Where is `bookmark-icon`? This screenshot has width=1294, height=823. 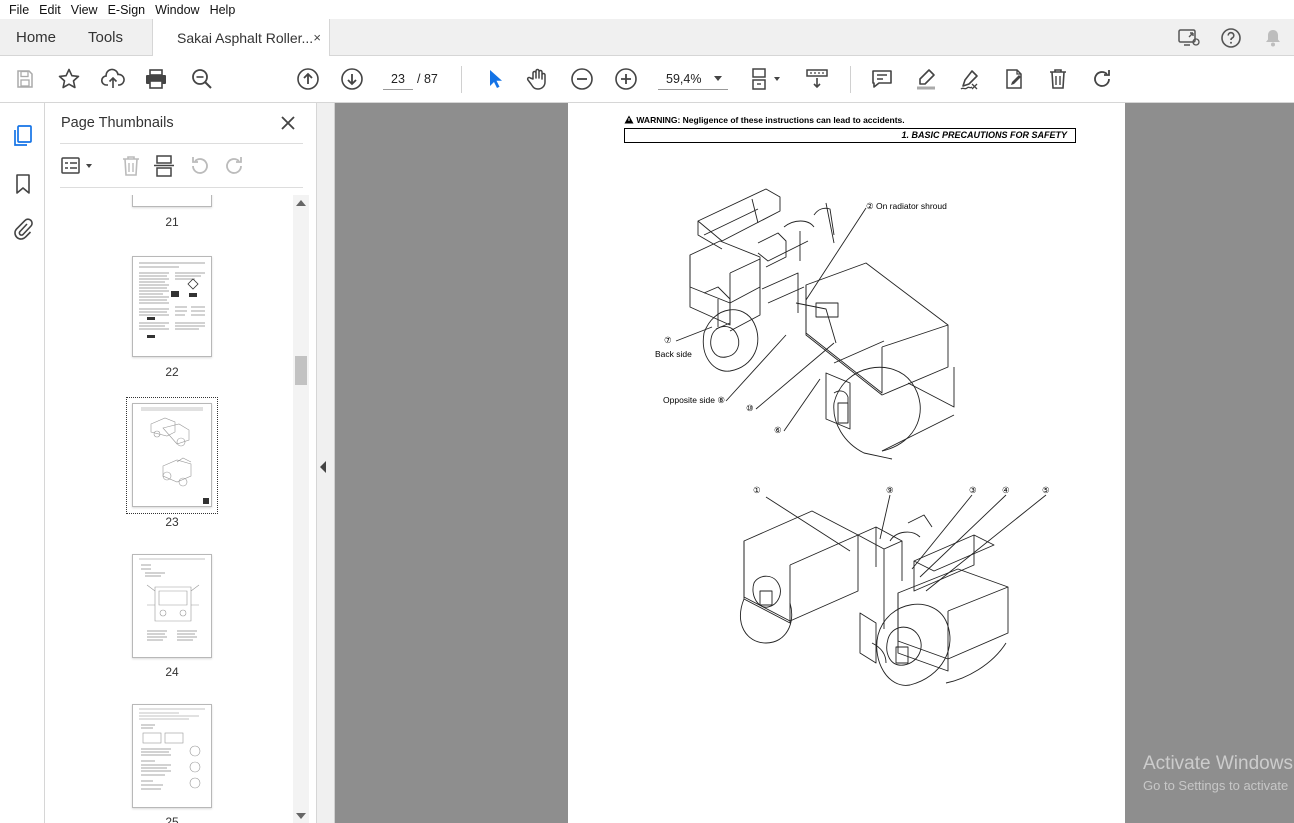
bookmark-icon is located at coordinates (23, 184).